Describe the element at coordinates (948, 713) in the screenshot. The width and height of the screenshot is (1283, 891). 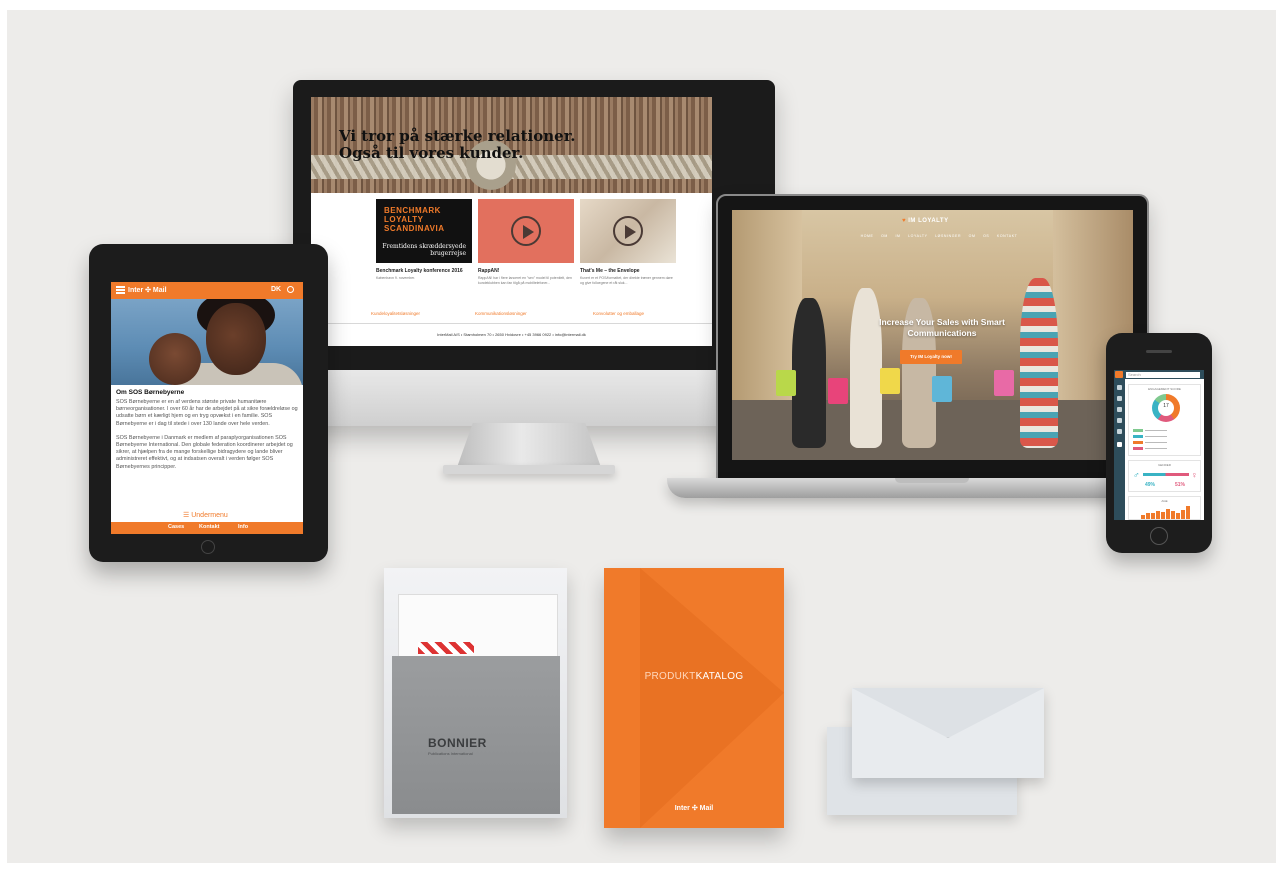
I see `envelope-flap` at that location.